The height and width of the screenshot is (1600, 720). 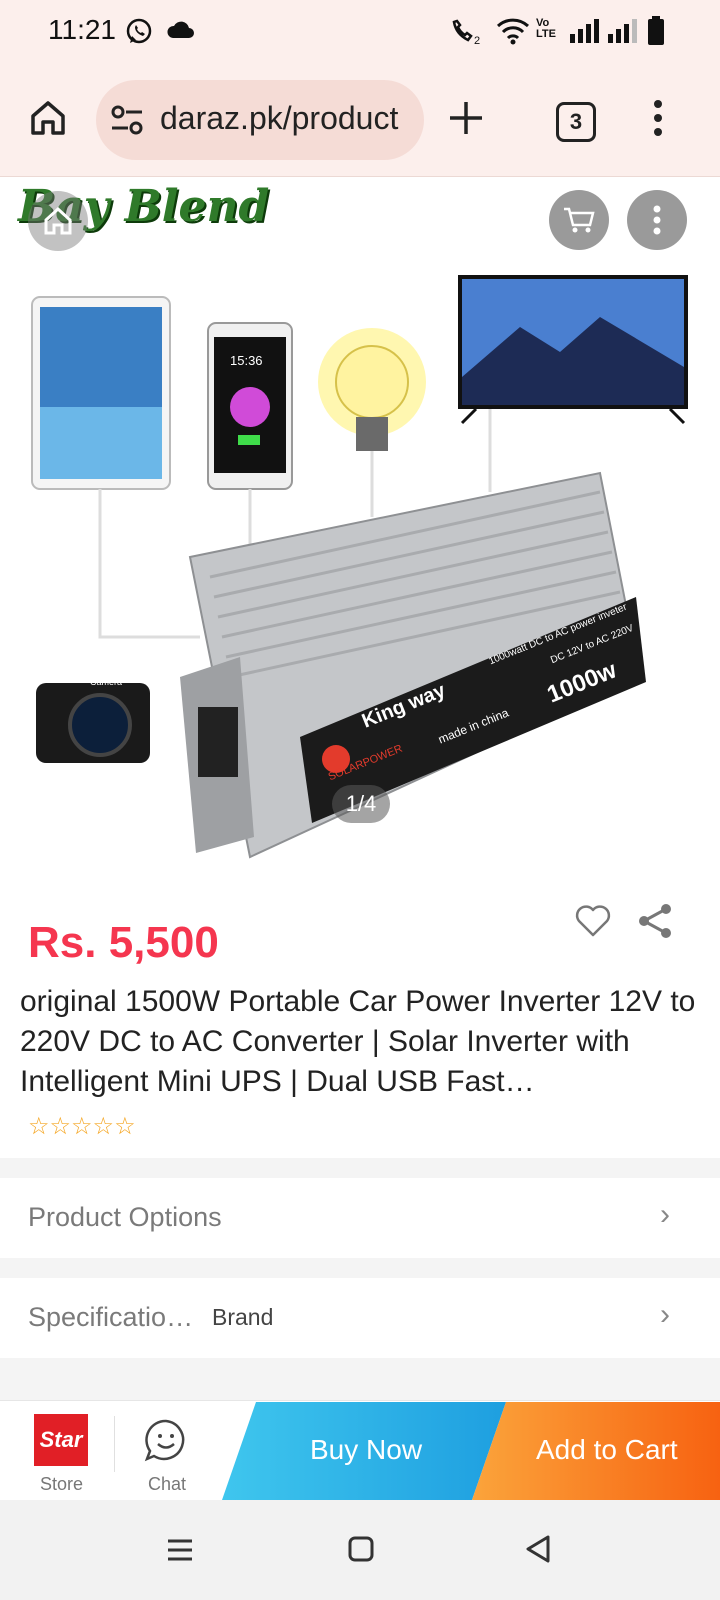 I want to click on buy-now-label: Buy Now, so click(x=366, y=1449).